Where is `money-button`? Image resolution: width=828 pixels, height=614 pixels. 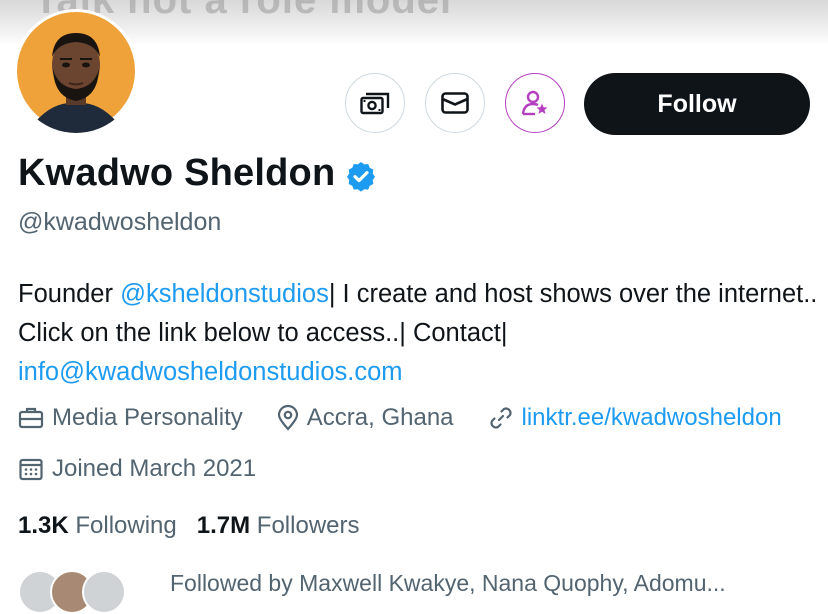 money-button is located at coordinates (375, 103).